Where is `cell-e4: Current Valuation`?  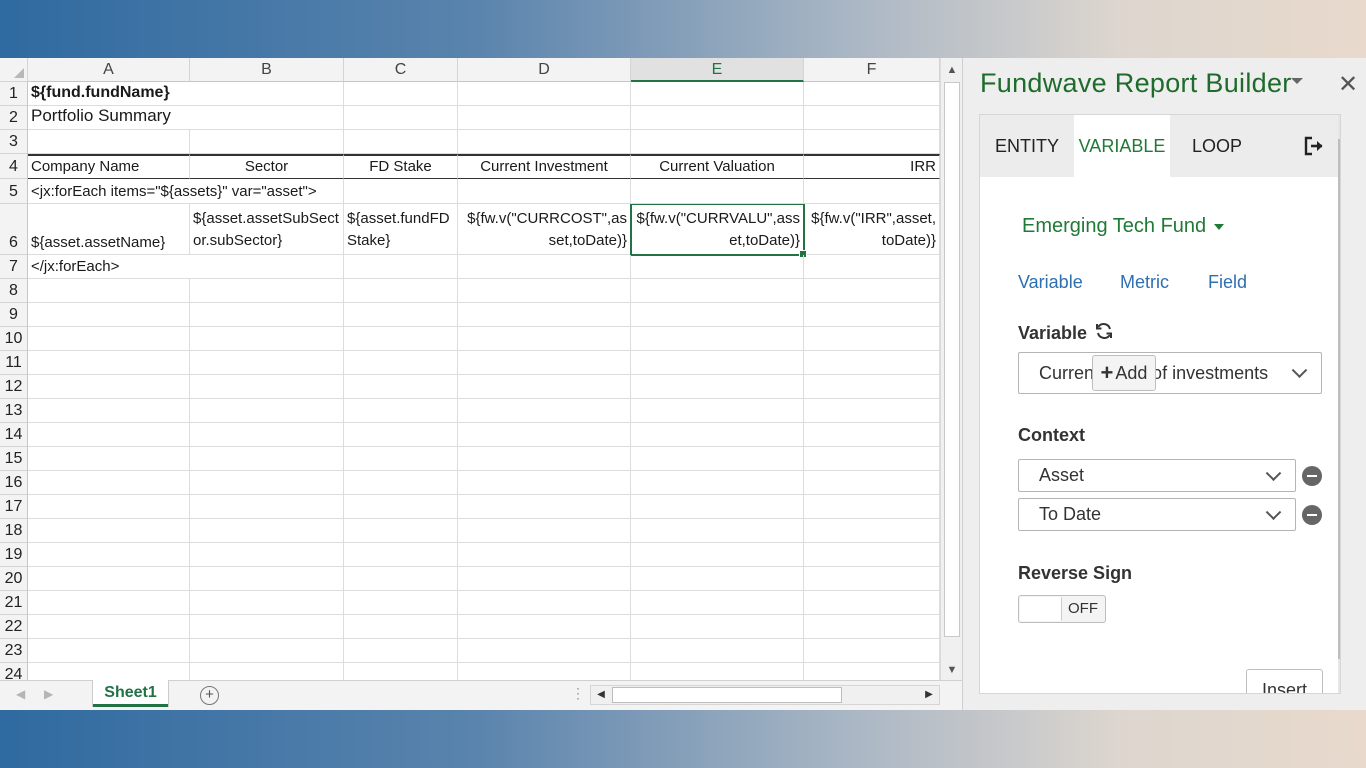 cell-e4: Current Valuation is located at coordinates (717, 166).